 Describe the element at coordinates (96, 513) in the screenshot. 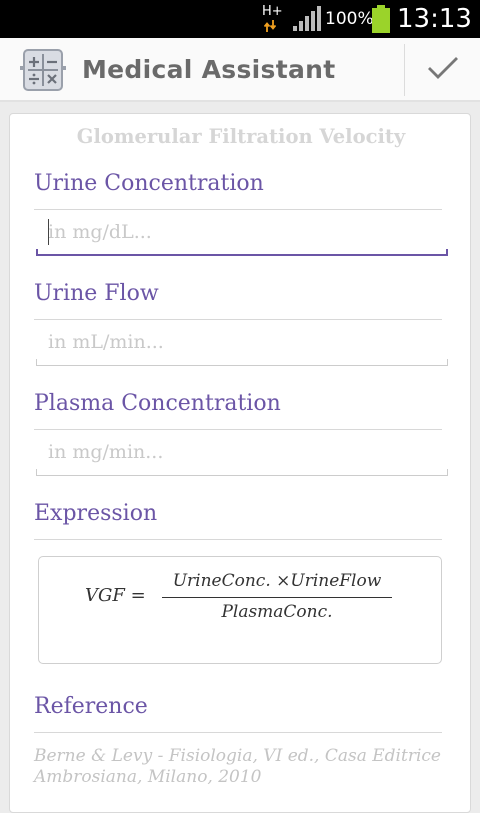

I see `expression-label: Expression` at that location.